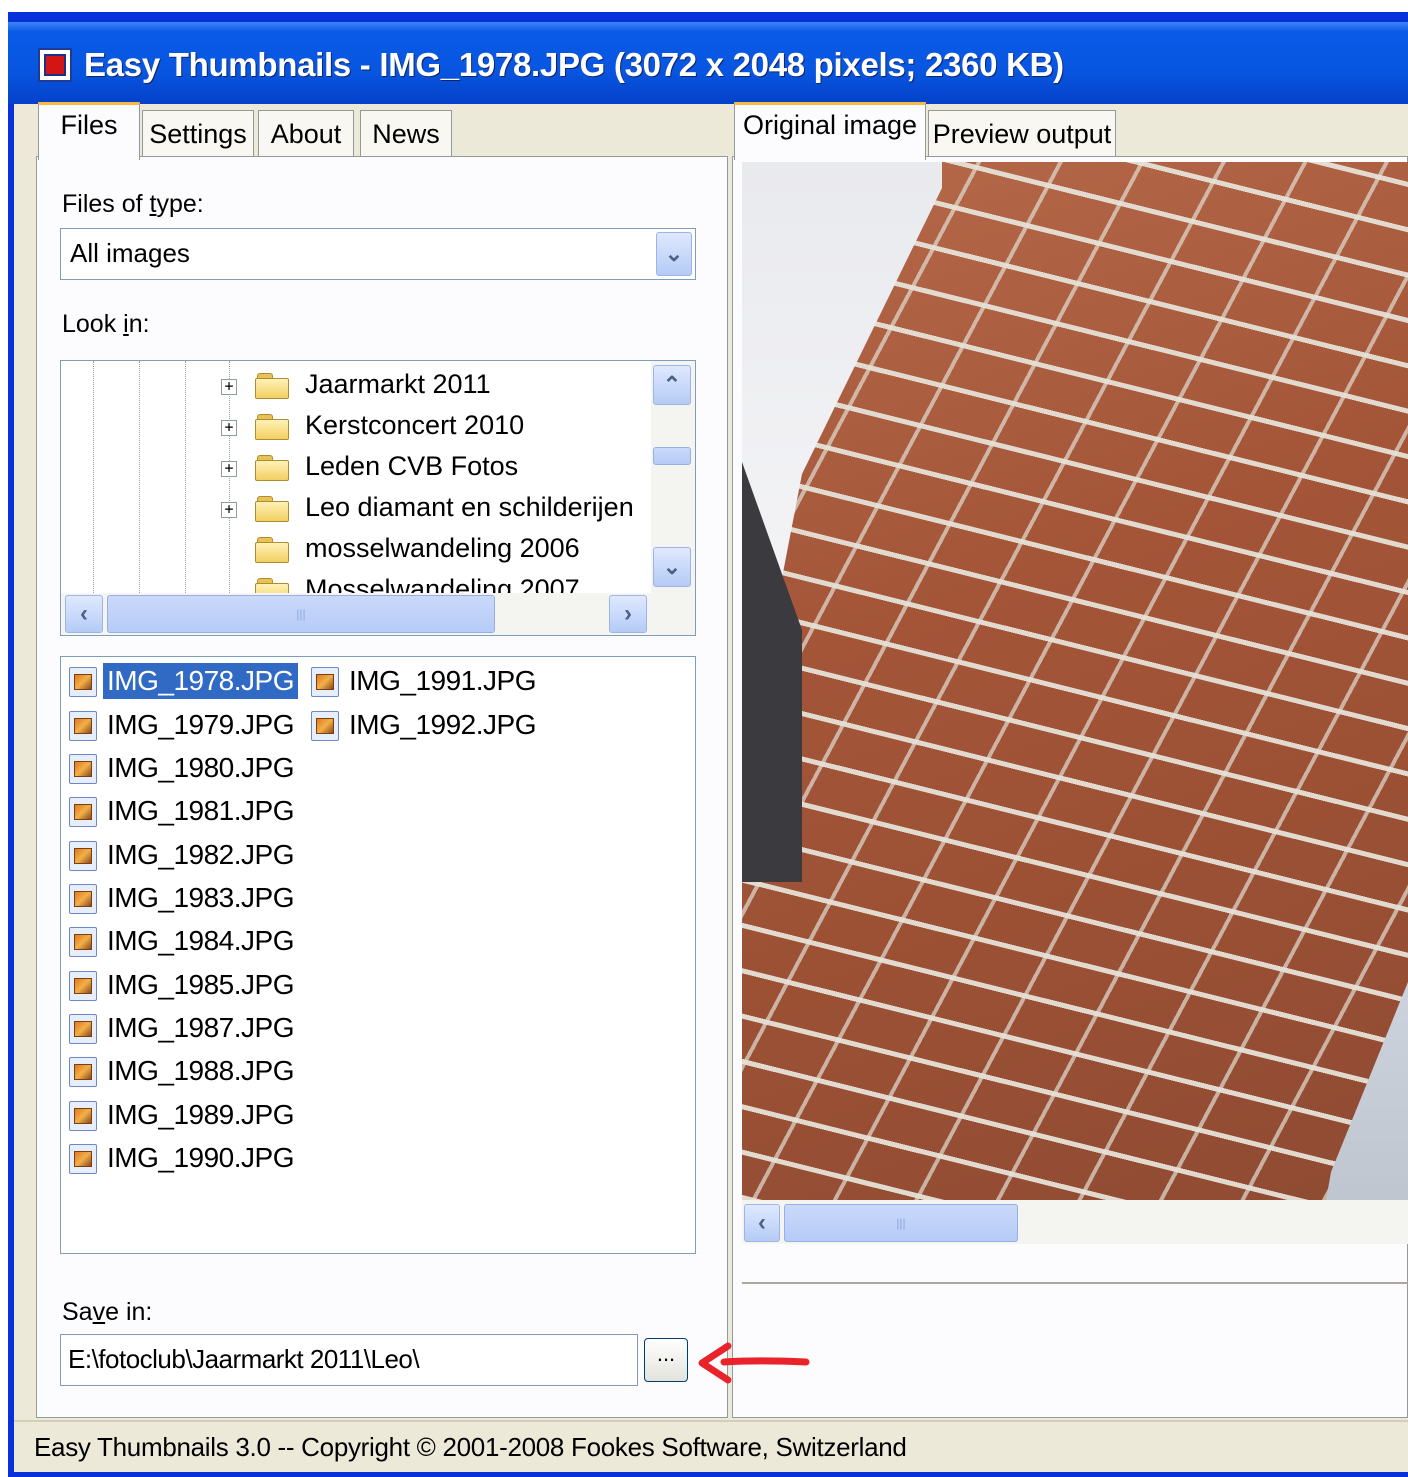  Describe the element at coordinates (200, 724) in the screenshot. I see `file-name: IMG_1979.JPG` at that location.